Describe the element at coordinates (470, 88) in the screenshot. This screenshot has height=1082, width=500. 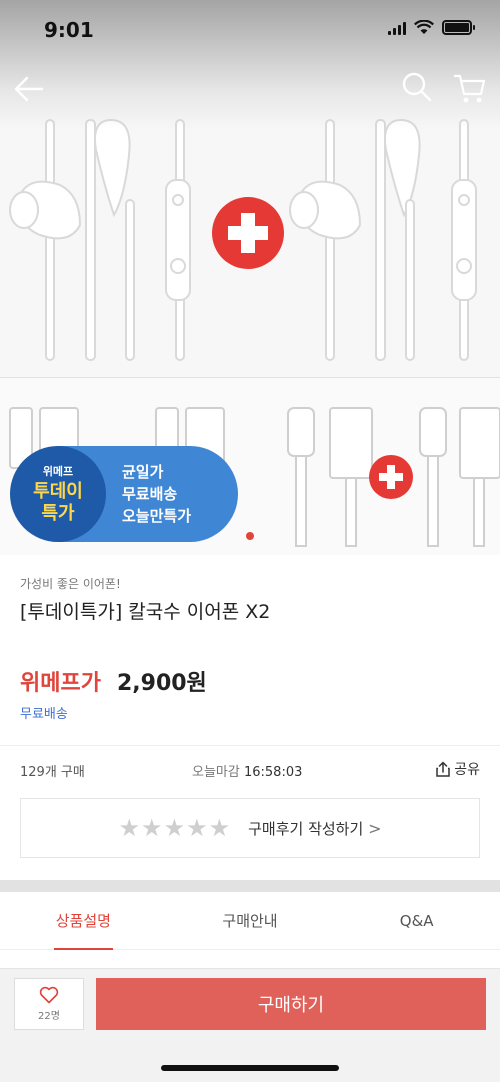
I see `cart-icon` at that location.